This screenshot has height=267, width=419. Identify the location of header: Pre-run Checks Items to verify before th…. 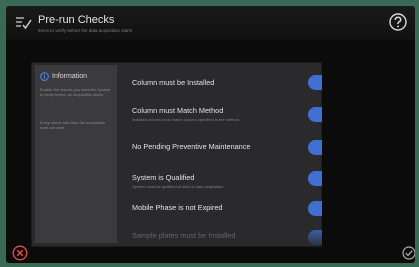
(210, 23).